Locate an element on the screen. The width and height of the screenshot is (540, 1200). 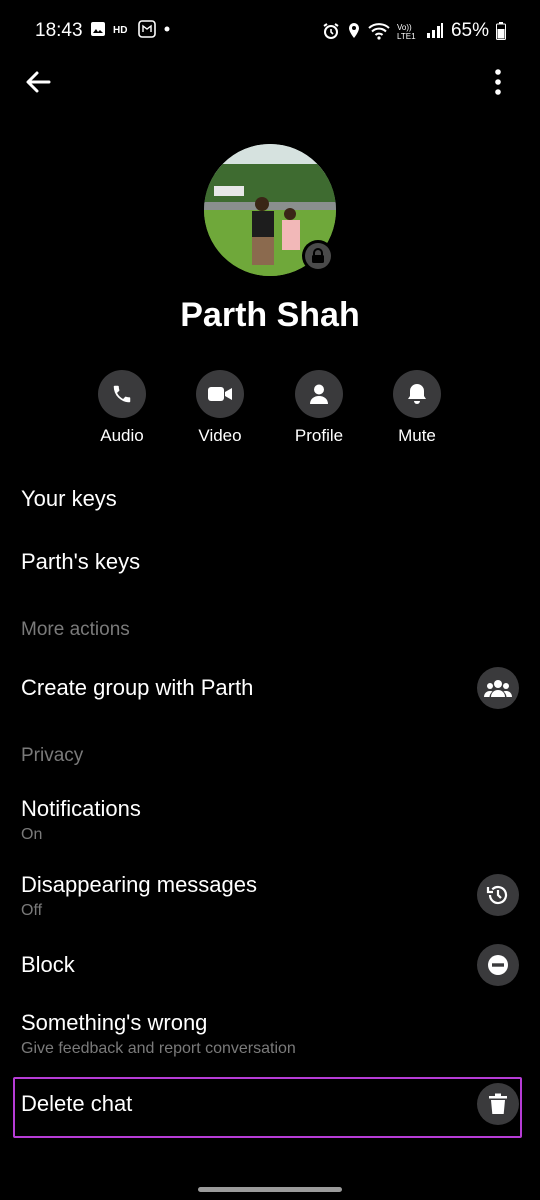
more-options-button is located at coordinates (498, 82).